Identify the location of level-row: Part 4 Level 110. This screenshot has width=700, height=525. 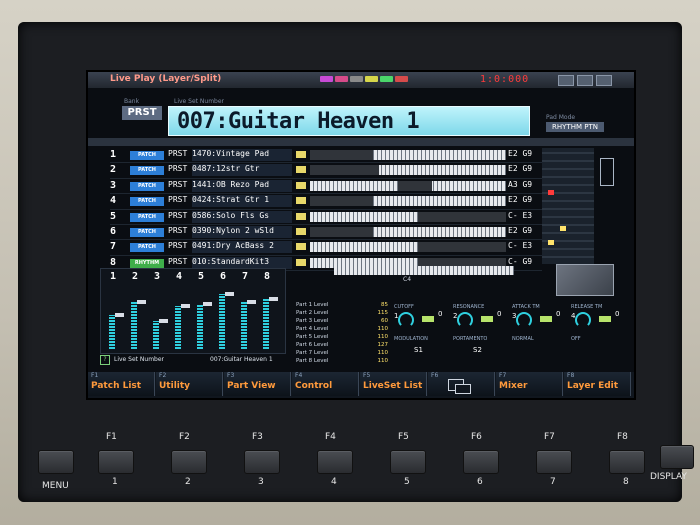
(342, 330).